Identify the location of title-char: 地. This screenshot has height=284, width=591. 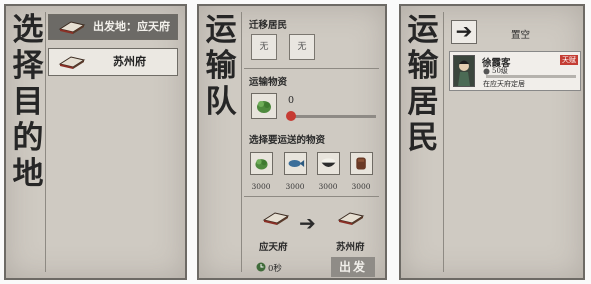
(28, 174).